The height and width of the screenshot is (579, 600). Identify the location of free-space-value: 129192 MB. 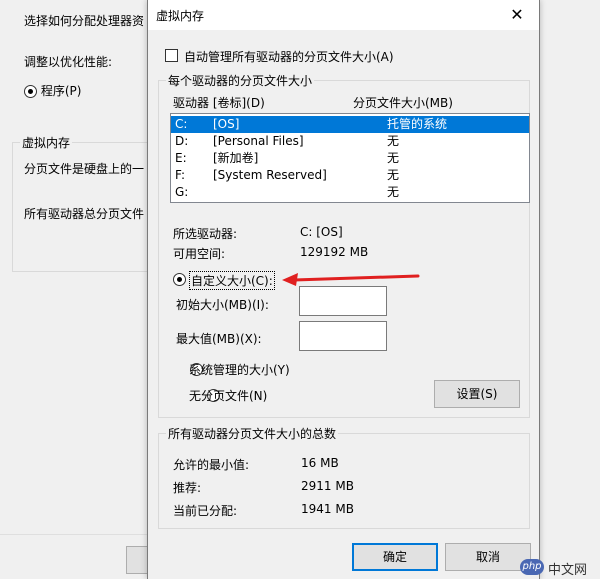
(334, 252).